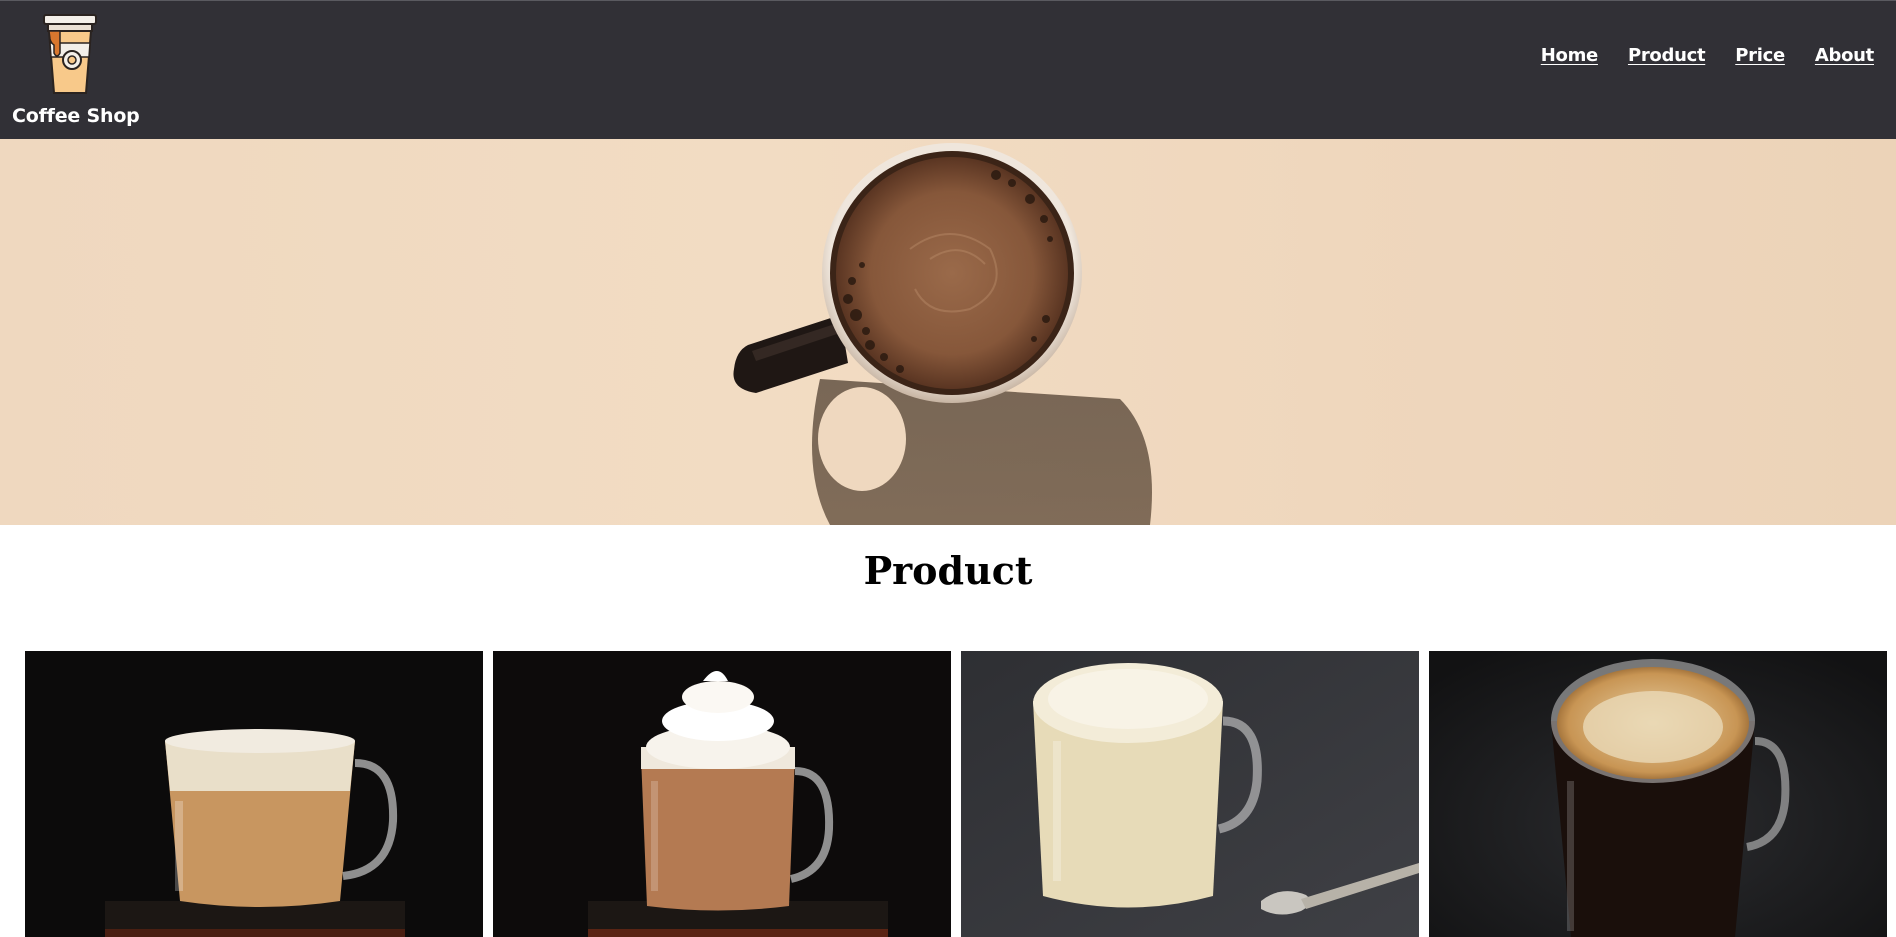 This screenshot has height=937, width=1896. I want to click on product-card-mocha, so click(722, 794).